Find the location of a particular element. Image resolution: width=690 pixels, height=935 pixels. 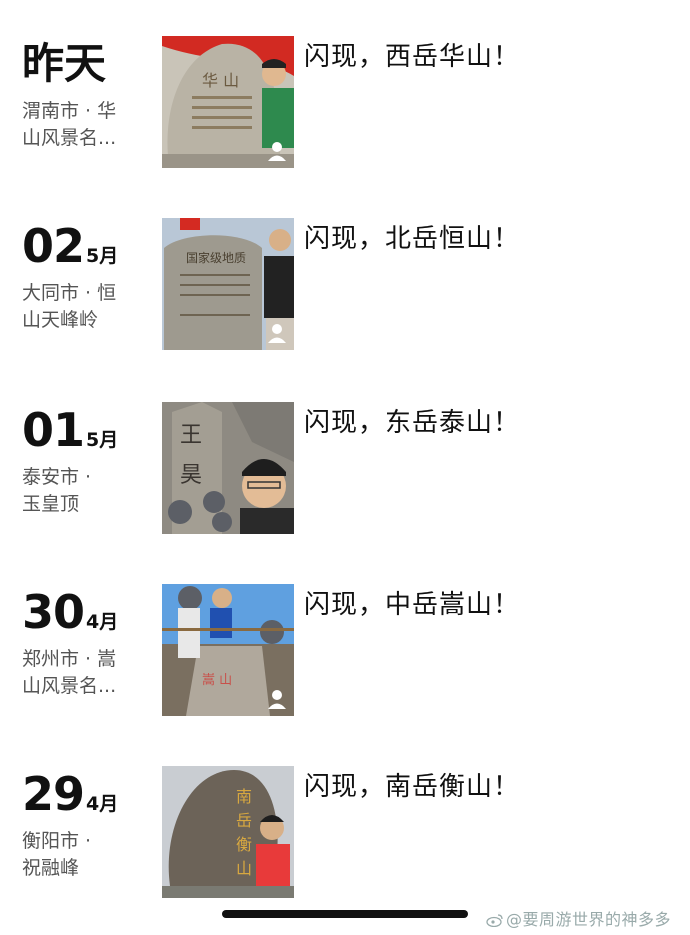

post-photo: 国家级地质 is located at coordinates (228, 284).